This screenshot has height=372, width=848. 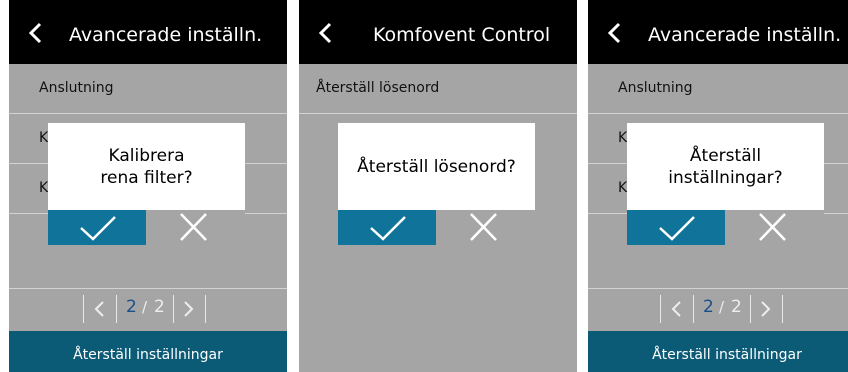 I want to click on confirm-dialog: Återställ inställningar?, so click(x=725, y=184).